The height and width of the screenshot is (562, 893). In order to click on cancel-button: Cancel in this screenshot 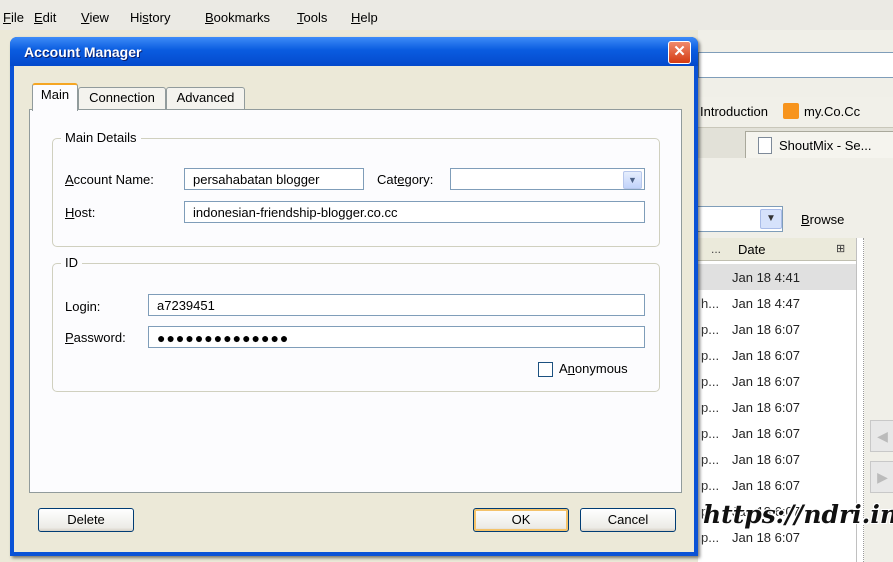, I will do `click(628, 520)`.